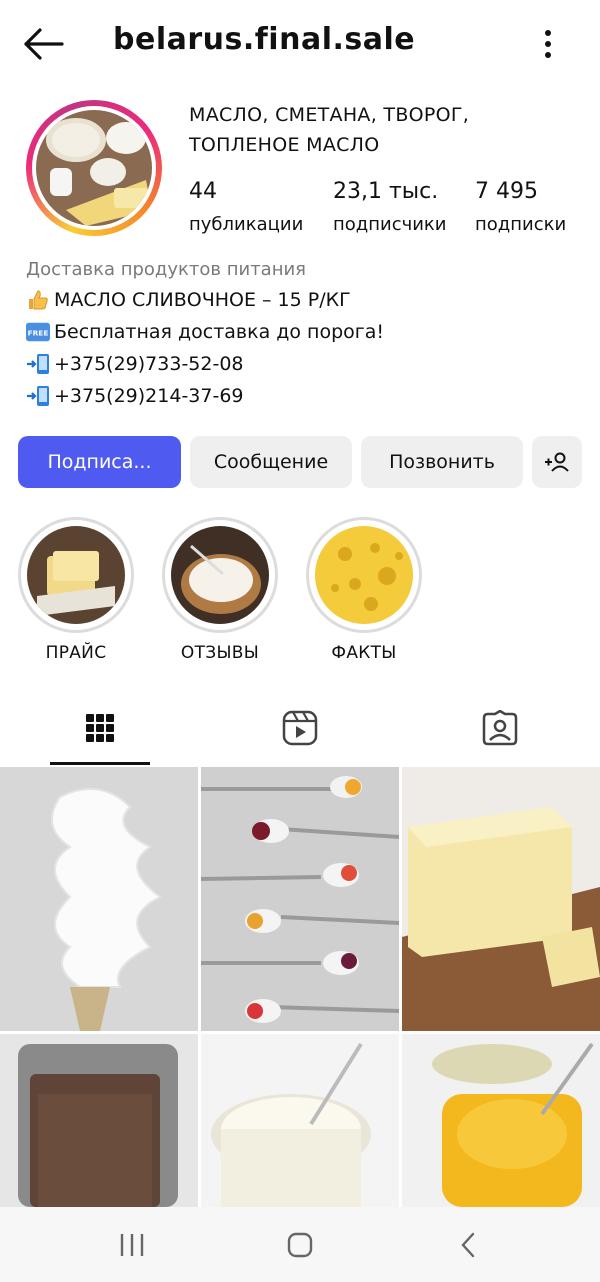 This screenshot has width=600, height=1282. Describe the element at coordinates (306, 396) in the screenshot. I see `bio-line: +375(29)214-37-69` at that location.